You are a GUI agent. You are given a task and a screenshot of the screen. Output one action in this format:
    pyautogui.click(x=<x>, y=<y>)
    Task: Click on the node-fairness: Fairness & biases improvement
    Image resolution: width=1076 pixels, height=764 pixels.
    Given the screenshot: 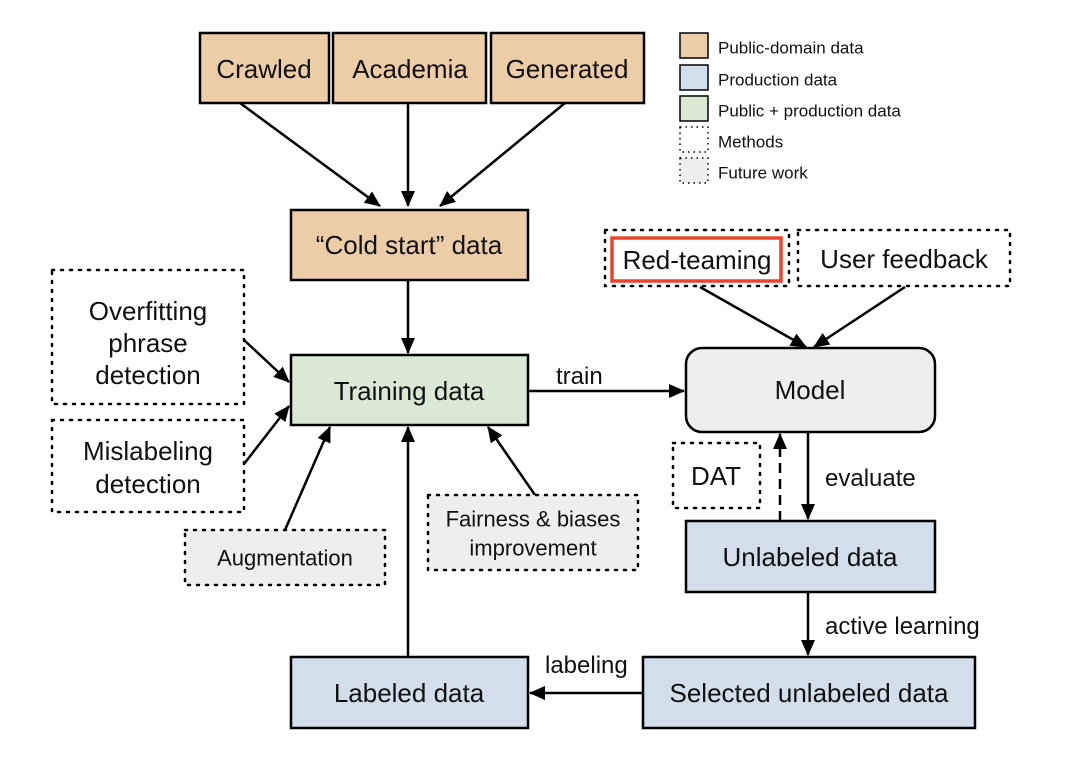 What is the action you would take?
    pyautogui.click(x=533, y=532)
    